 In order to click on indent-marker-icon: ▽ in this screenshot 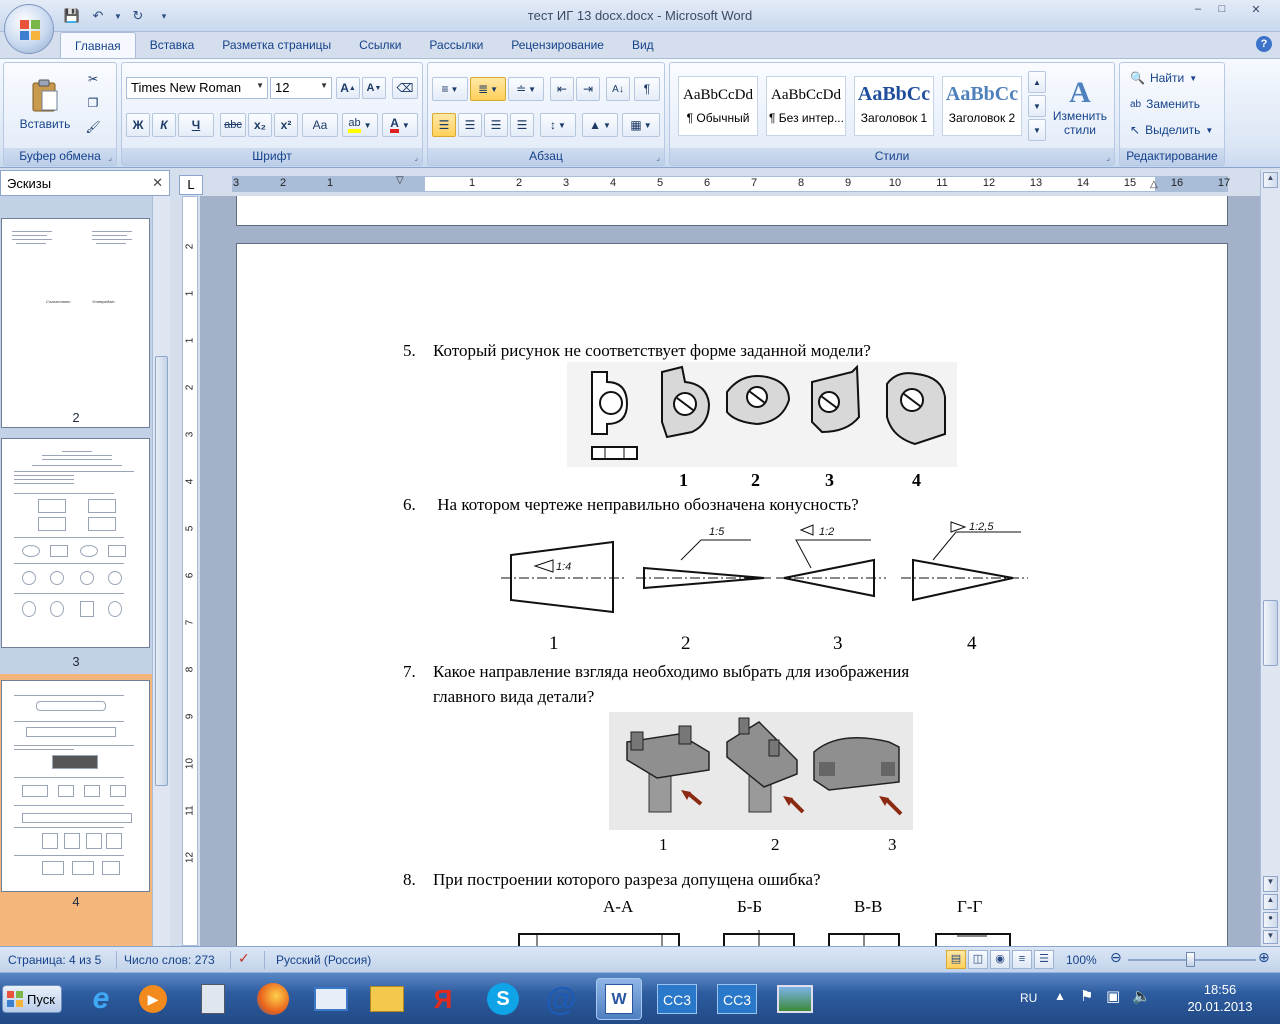, I will do `click(400, 180)`.